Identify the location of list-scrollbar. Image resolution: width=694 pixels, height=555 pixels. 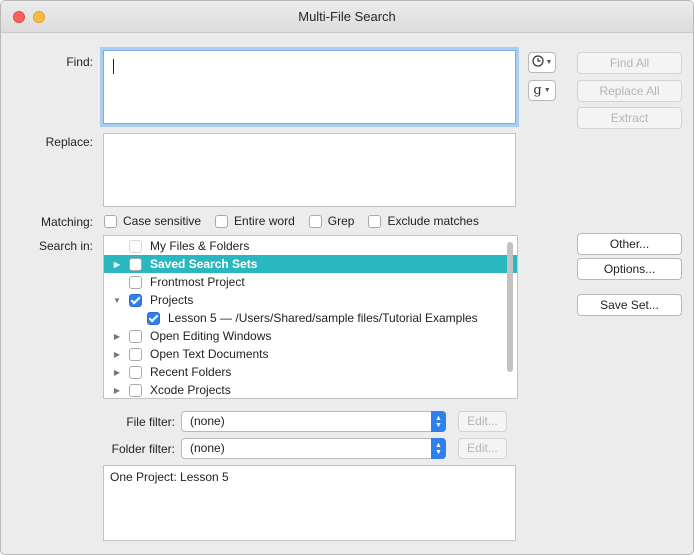
(510, 307).